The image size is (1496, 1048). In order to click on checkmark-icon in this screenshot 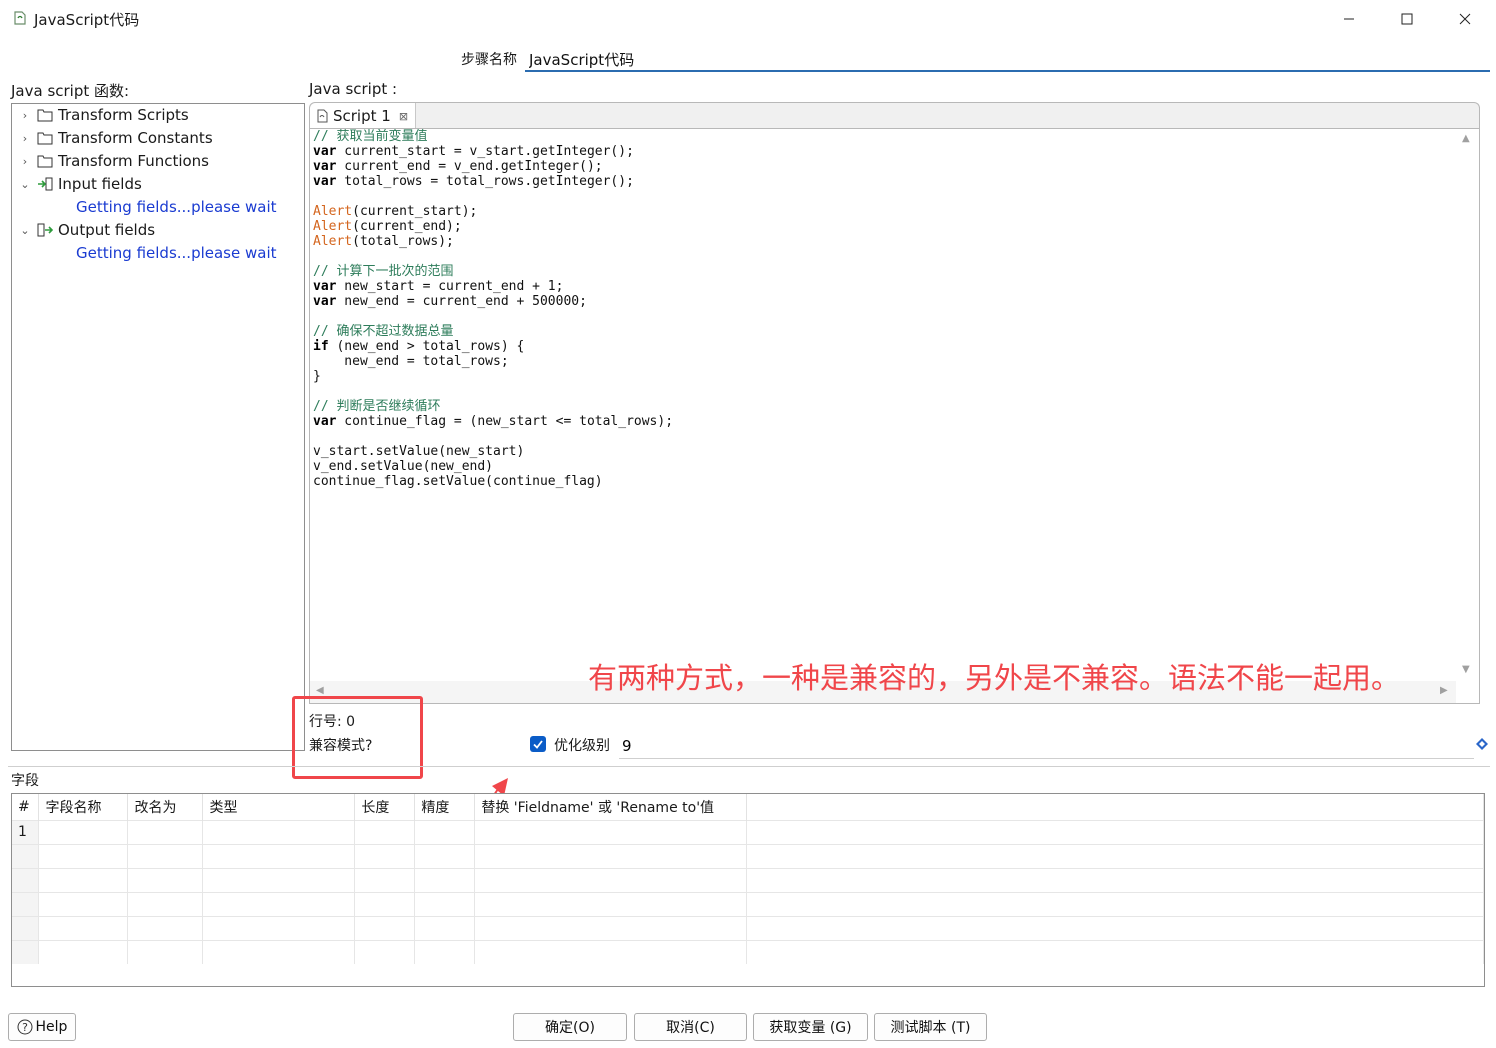, I will do `click(538, 744)`.